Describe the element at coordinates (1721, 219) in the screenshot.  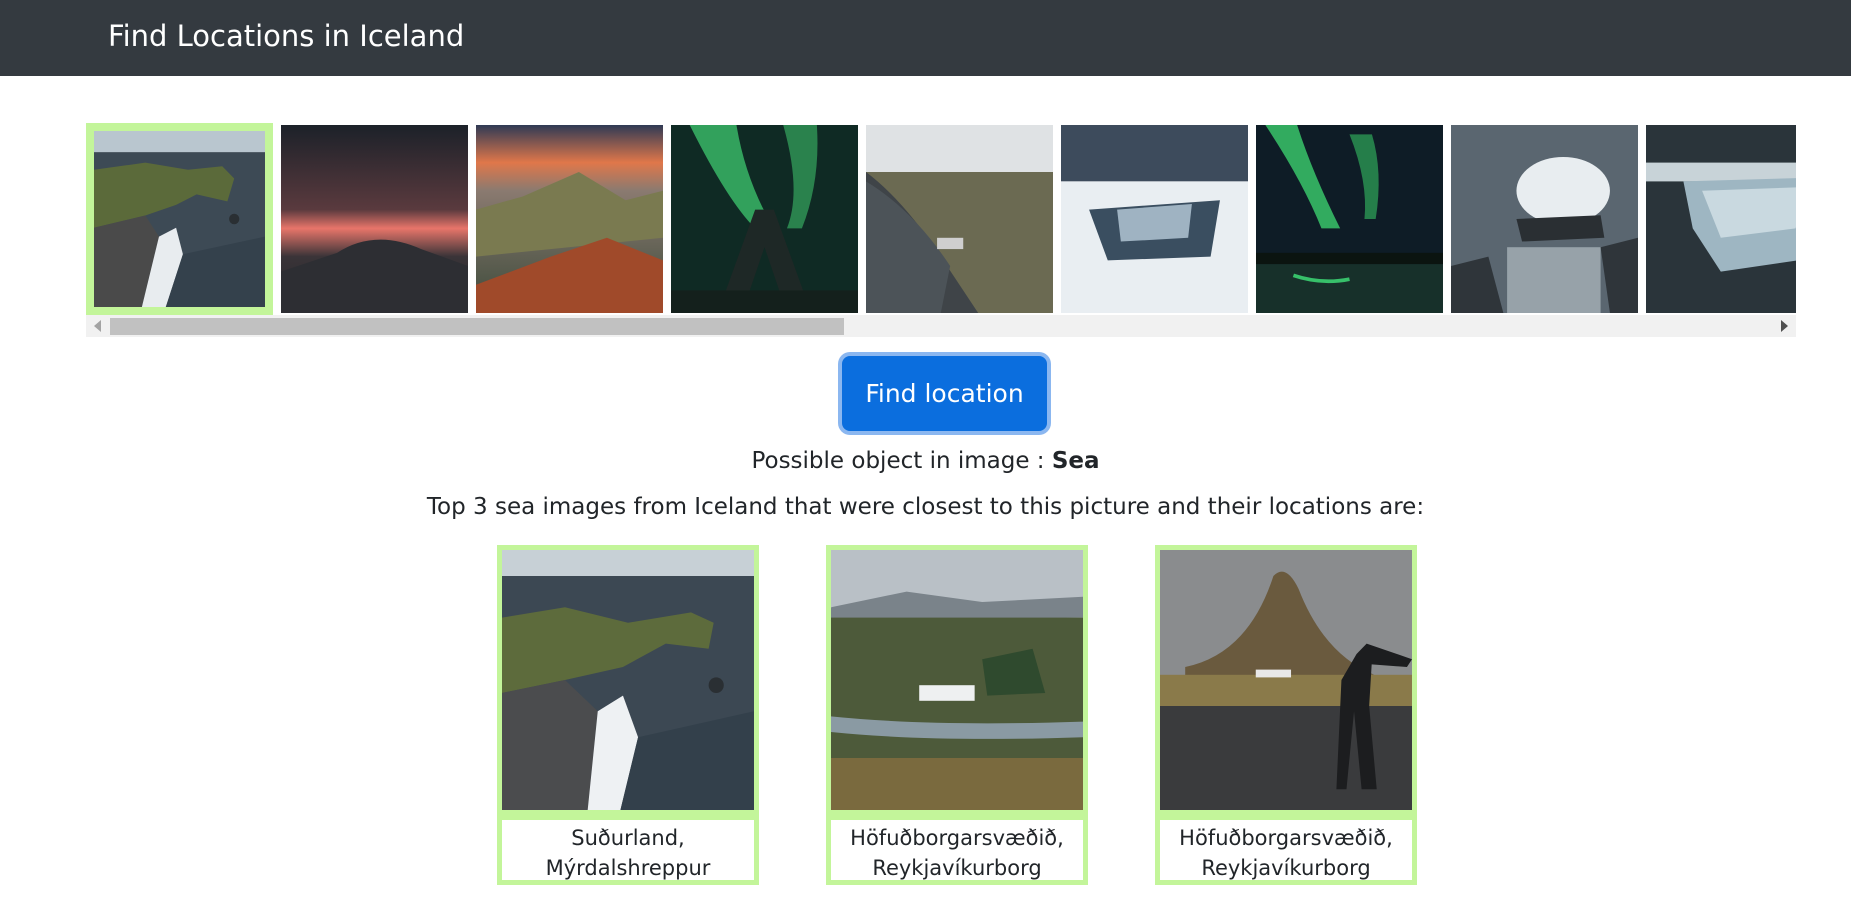
I see `thumbnail-glacier-ice` at that location.